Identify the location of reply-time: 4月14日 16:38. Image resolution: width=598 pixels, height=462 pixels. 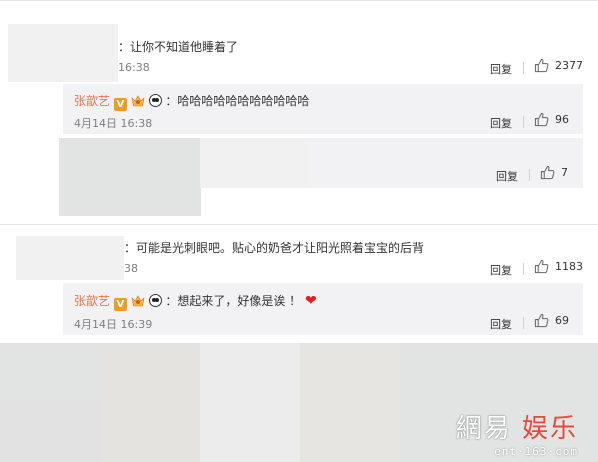
(113, 123).